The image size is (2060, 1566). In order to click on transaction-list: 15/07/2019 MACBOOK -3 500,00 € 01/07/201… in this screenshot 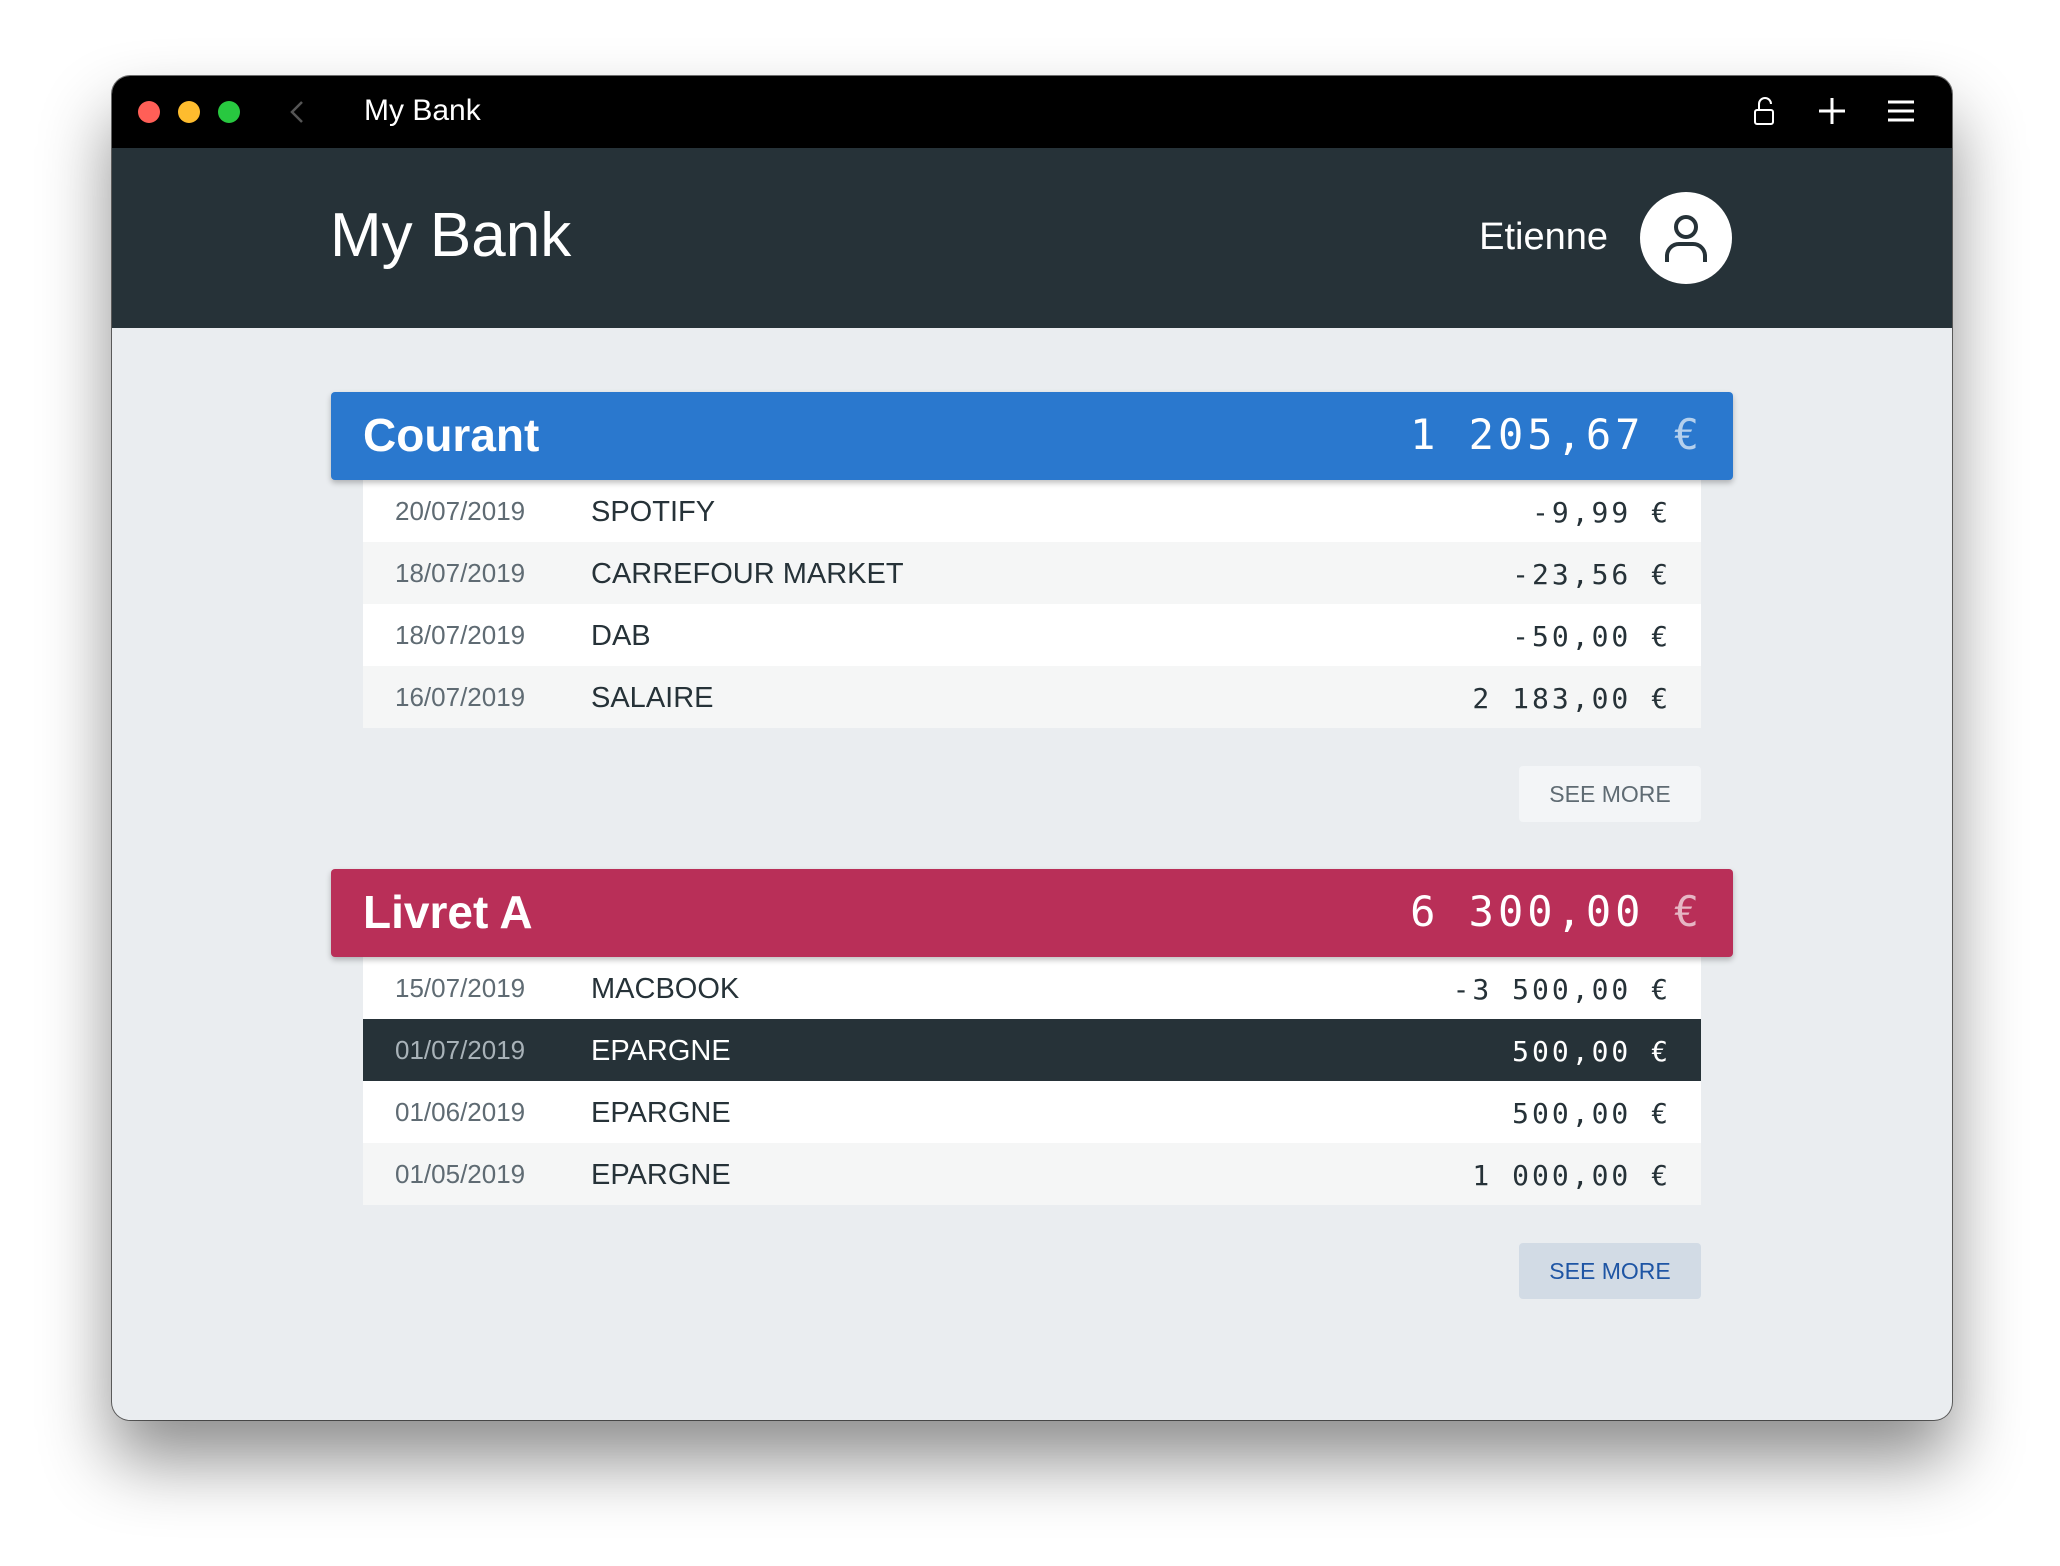, I will do `click(1032, 1081)`.